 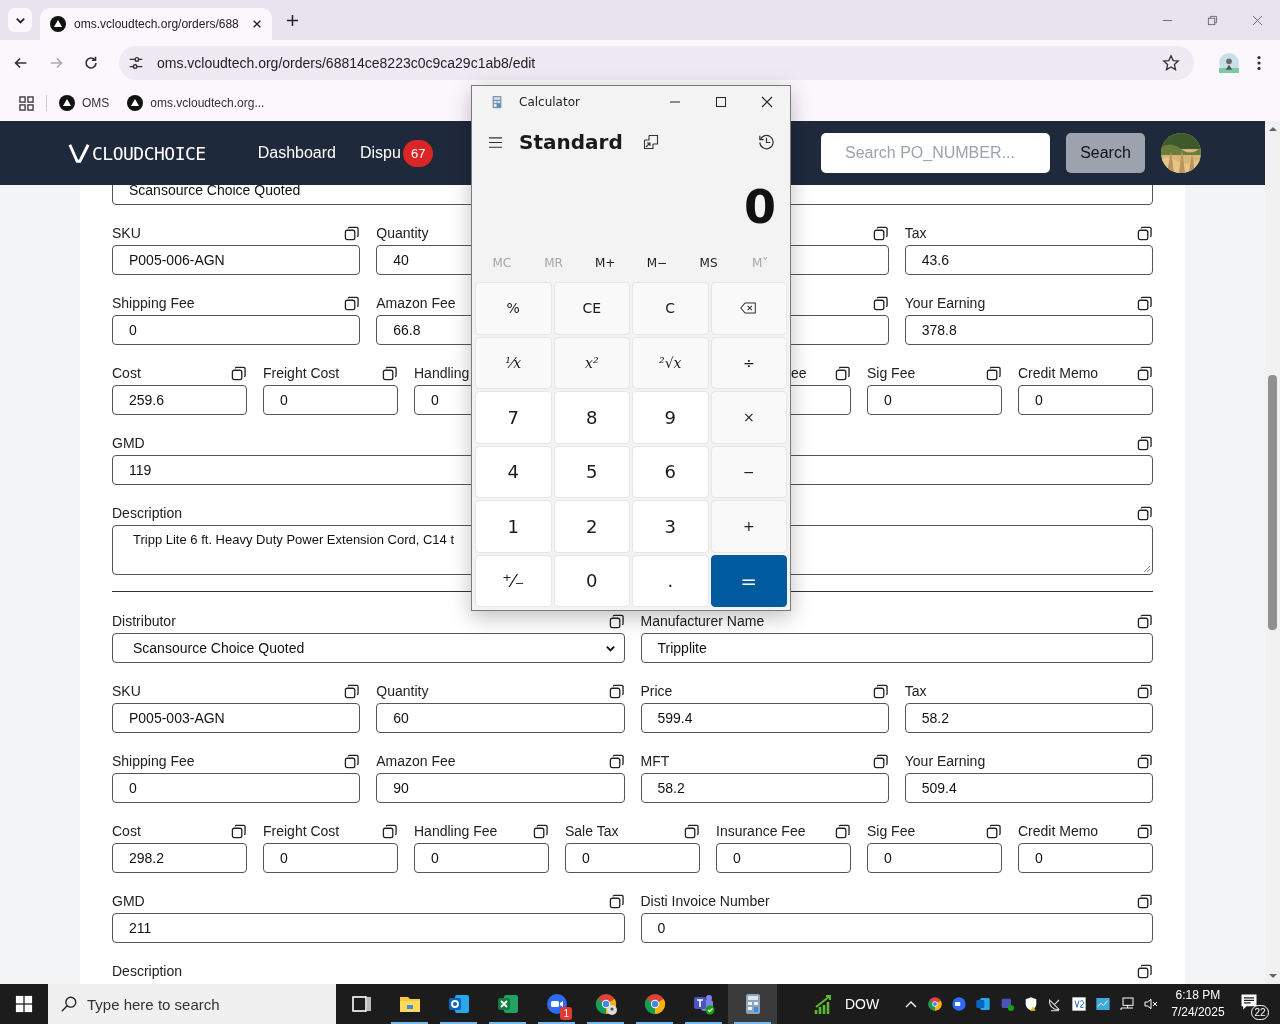 What do you see at coordinates (368, 648) in the screenshot?
I see `dropdown-field: Scansource Choice Quoted` at bounding box center [368, 648].